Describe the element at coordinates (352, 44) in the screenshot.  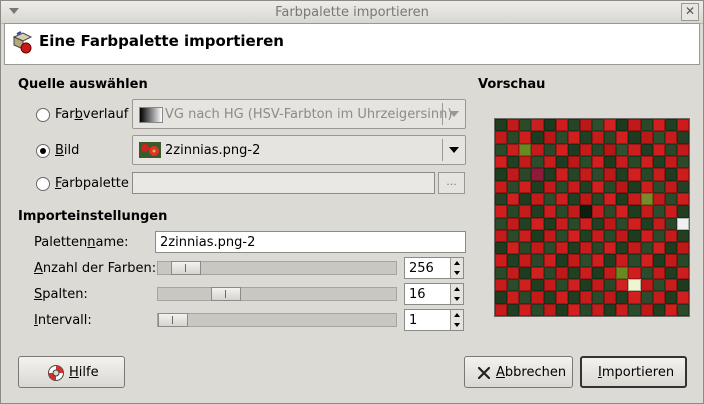
I see `dialog-header: Eine Farbpalette importieren` at that location.